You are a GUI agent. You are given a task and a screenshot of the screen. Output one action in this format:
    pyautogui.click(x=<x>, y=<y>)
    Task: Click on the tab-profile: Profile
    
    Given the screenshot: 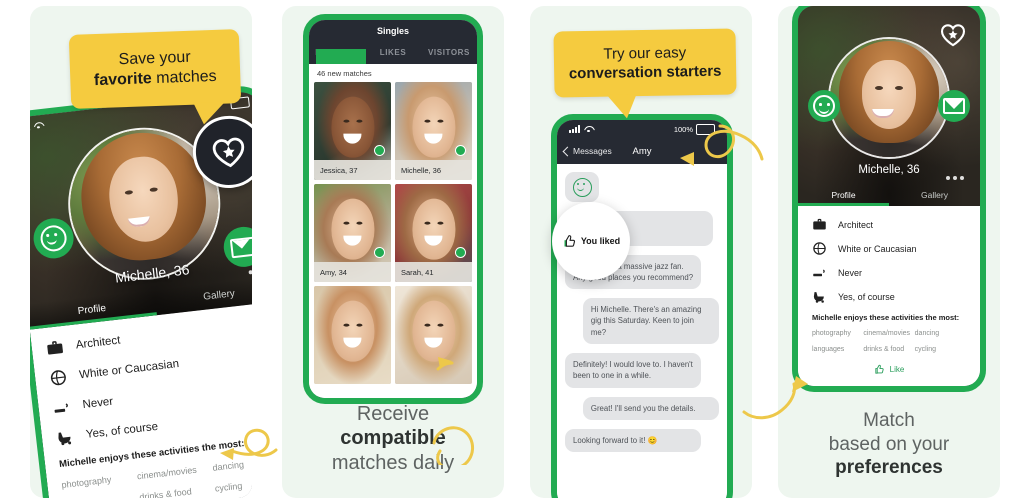 What is the action you would take?
    pyautogui.click(x=843, y=195)
    